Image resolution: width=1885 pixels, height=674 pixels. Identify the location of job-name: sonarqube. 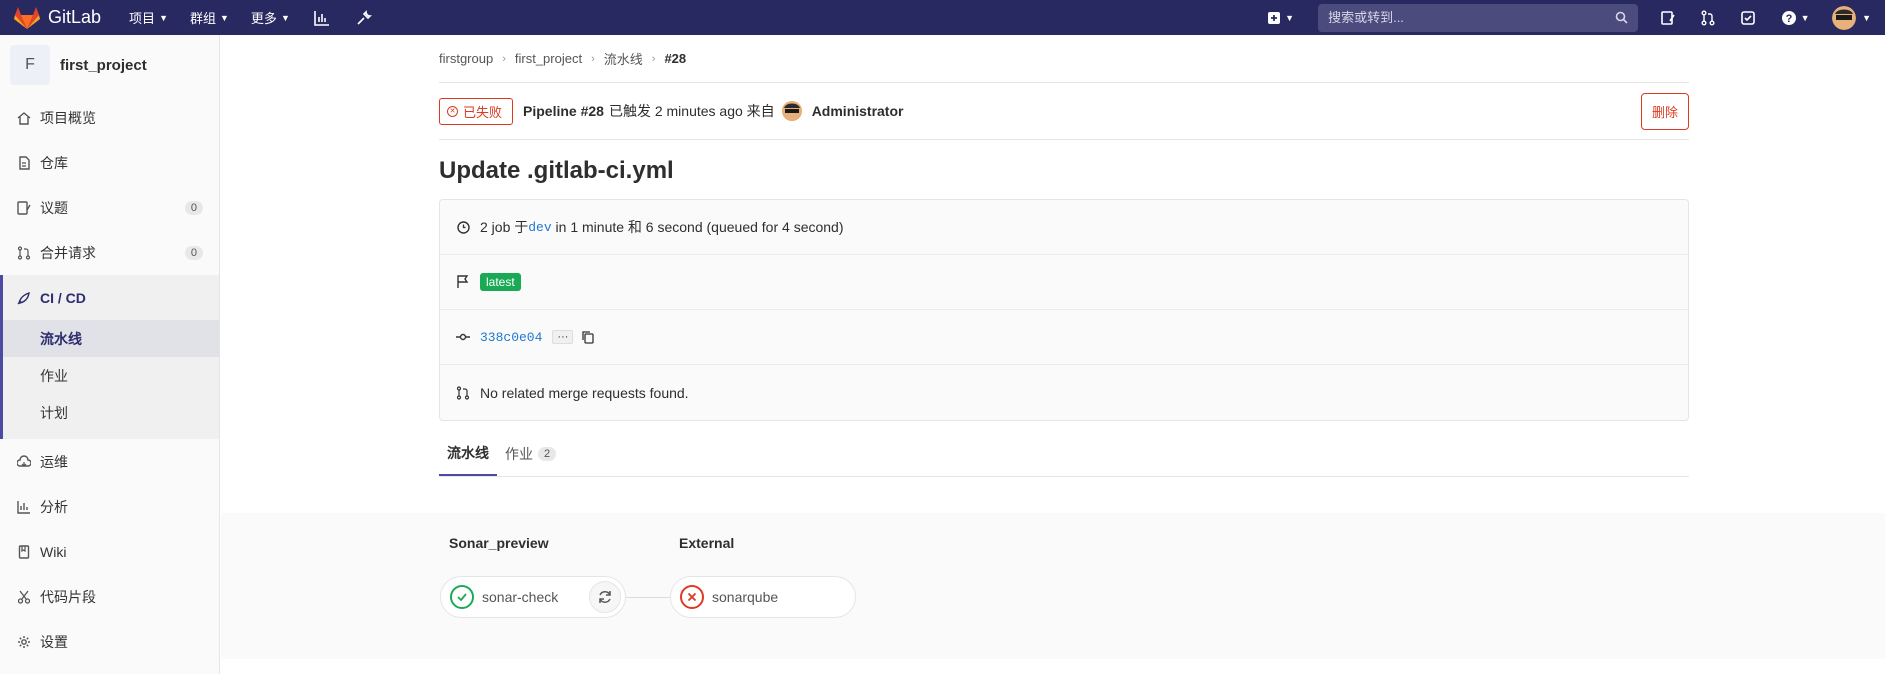
(745, 597).